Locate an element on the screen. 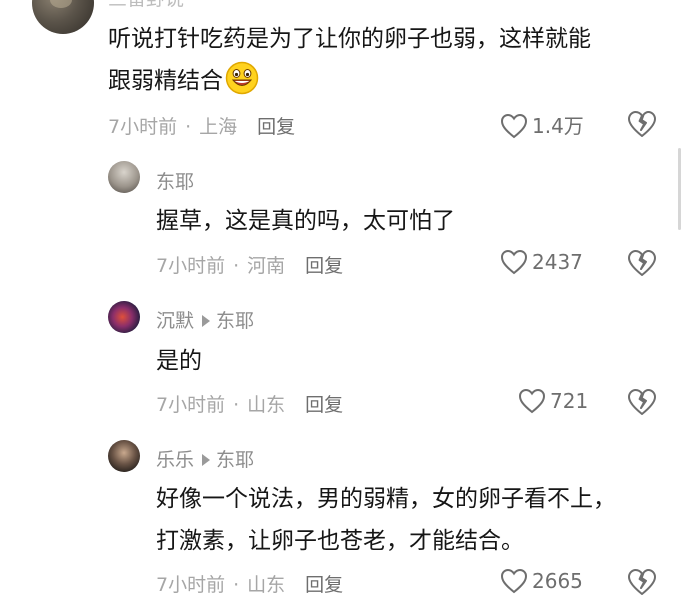 This screenshot has height=609, width=690. reply-author-name: 东耶 is located at coordinates (175, 182).